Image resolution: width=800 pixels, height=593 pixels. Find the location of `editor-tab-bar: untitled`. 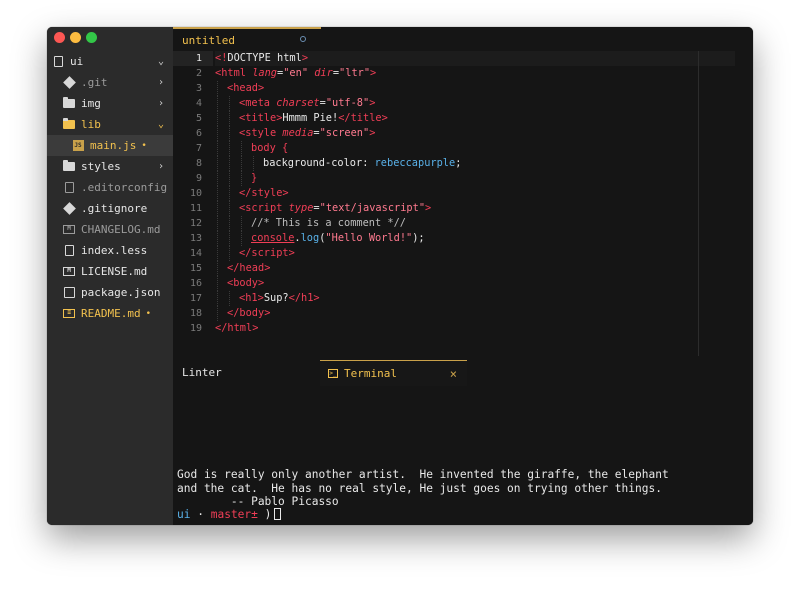

editor-tab-bar: untitled is located at coordinates (463, 39).